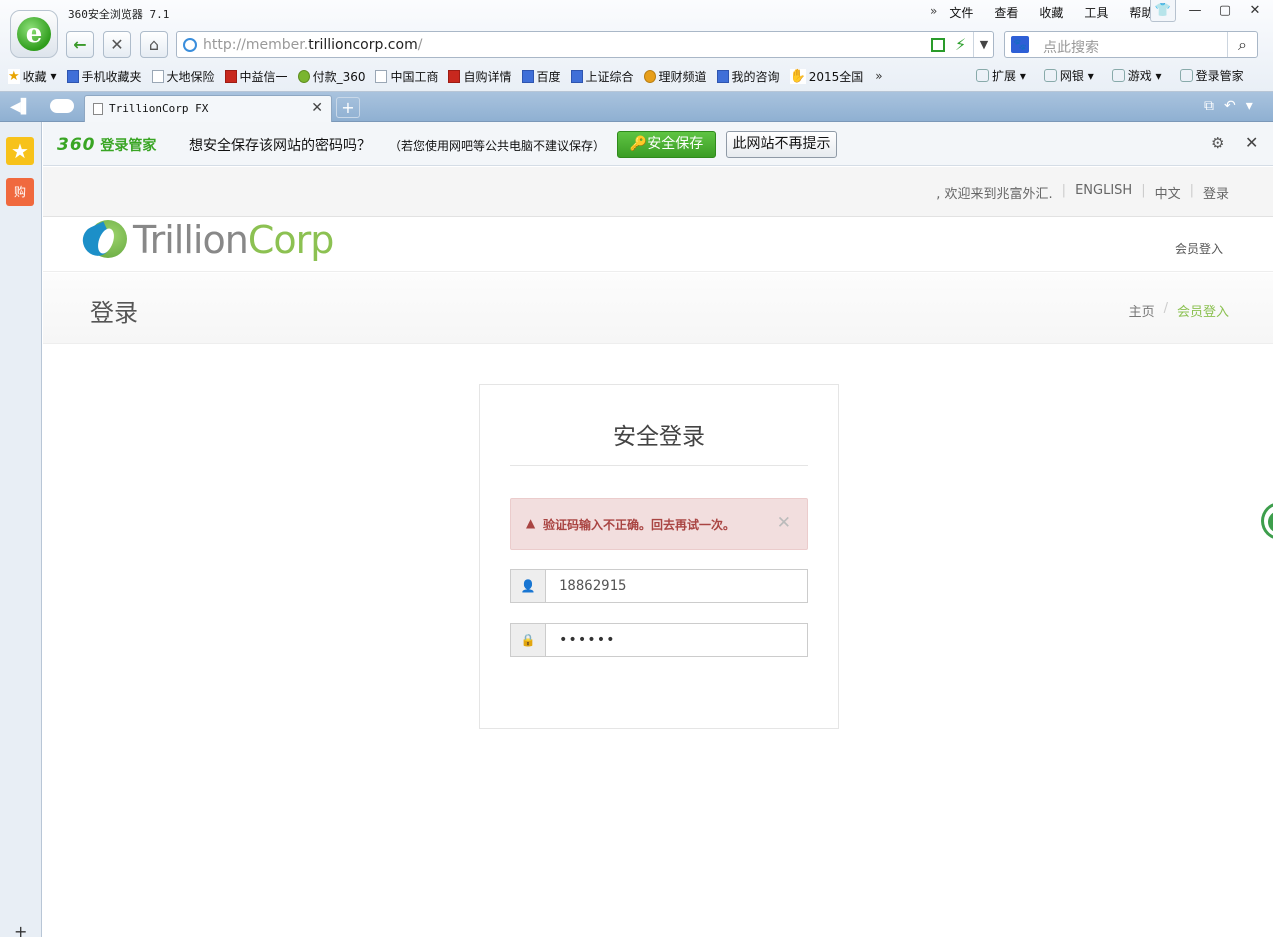 This screenshot has width=1273, height=941. I want to click on qr-code-icon, so click(938, 45).